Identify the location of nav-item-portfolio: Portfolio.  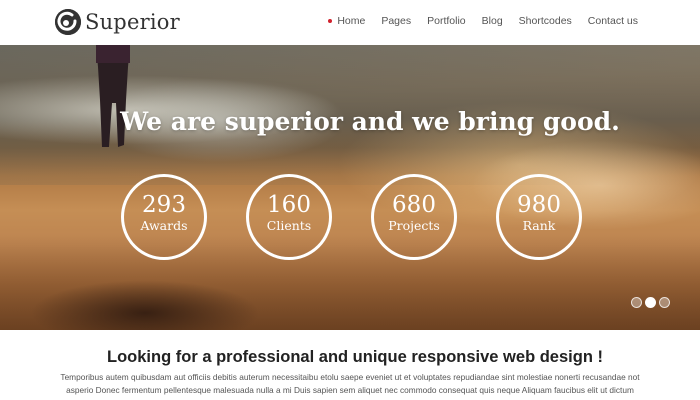
(446, 21).